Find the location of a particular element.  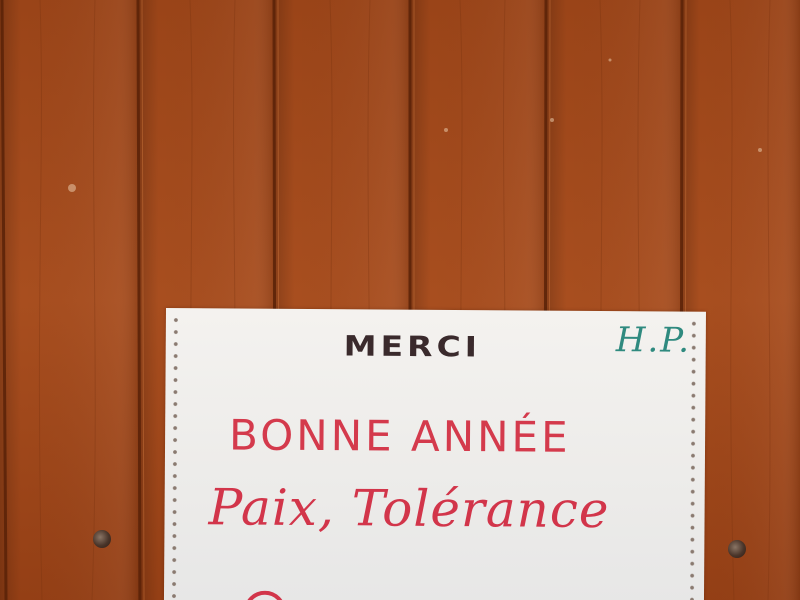

partial-letter-cut-off is located at coordinates (265, 595).